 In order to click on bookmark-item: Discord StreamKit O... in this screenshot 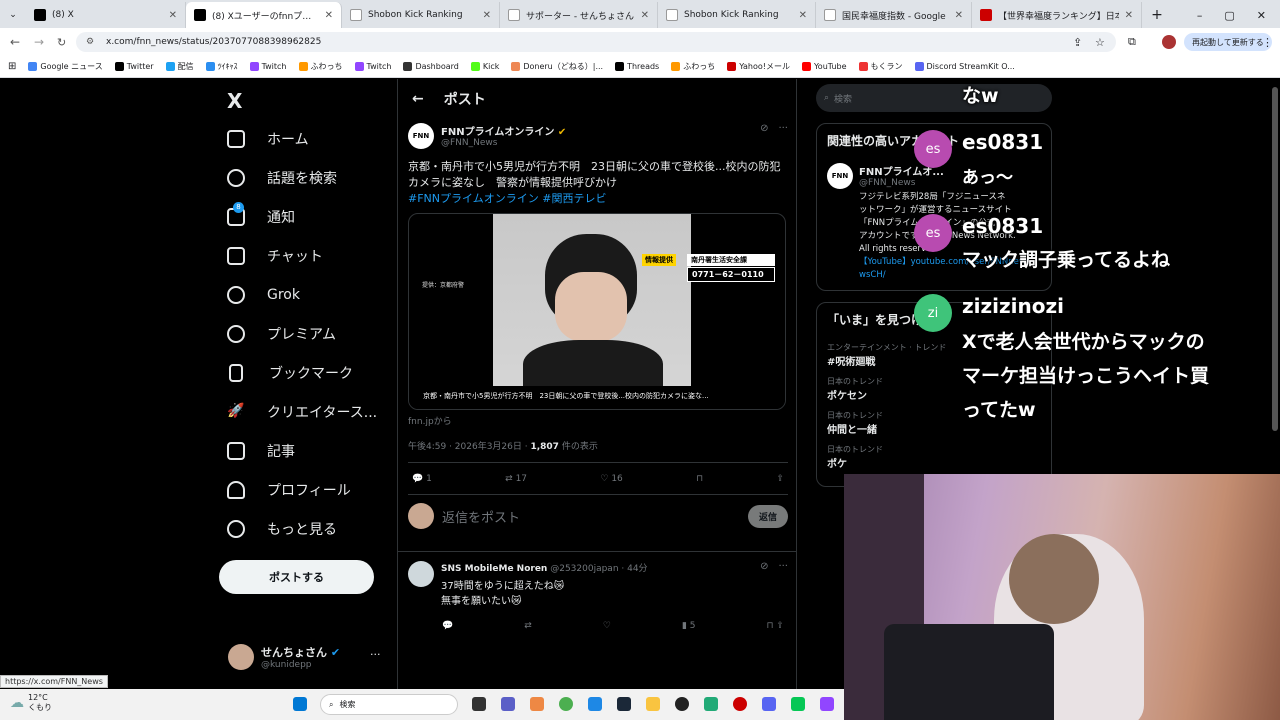, I will do `click(964, 66)`.